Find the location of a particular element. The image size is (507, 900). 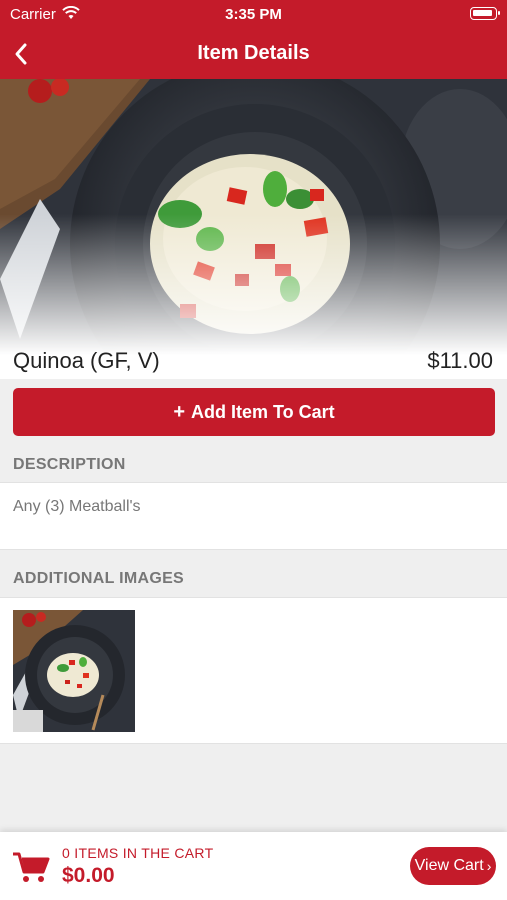

cart-items-count: 0 ITEMS IN THE CART is located at coordinates (138, 853).